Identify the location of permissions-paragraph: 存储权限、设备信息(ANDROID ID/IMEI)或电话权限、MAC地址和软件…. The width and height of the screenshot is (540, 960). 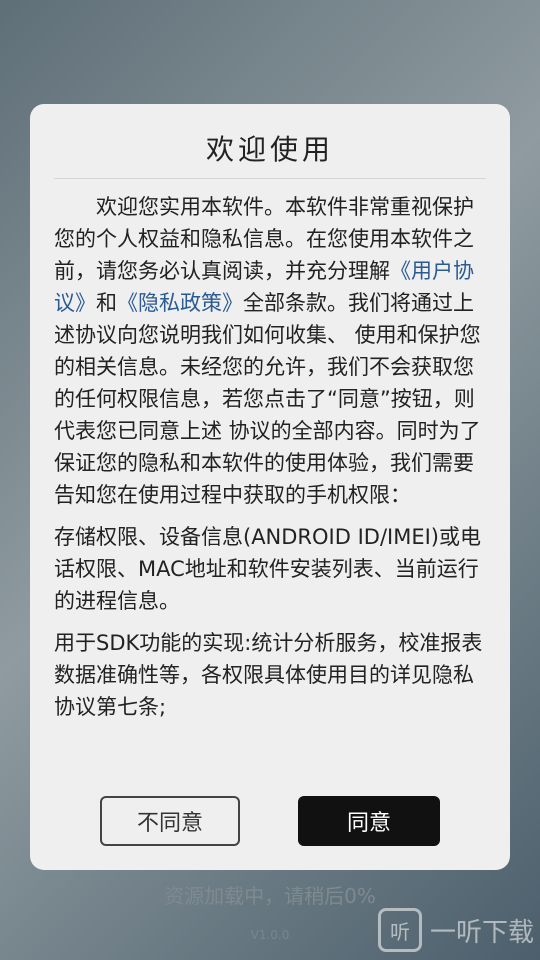
(268, 569).